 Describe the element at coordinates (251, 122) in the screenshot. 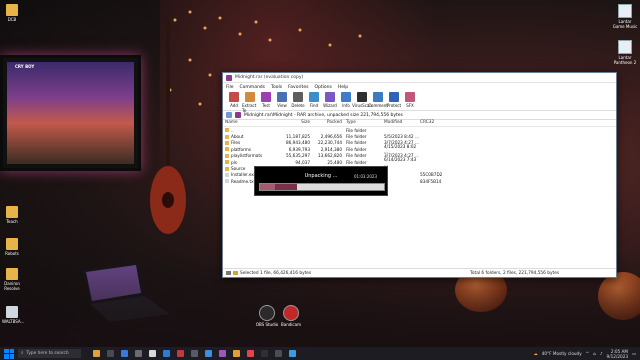

I see `column-name: Name` at that location.